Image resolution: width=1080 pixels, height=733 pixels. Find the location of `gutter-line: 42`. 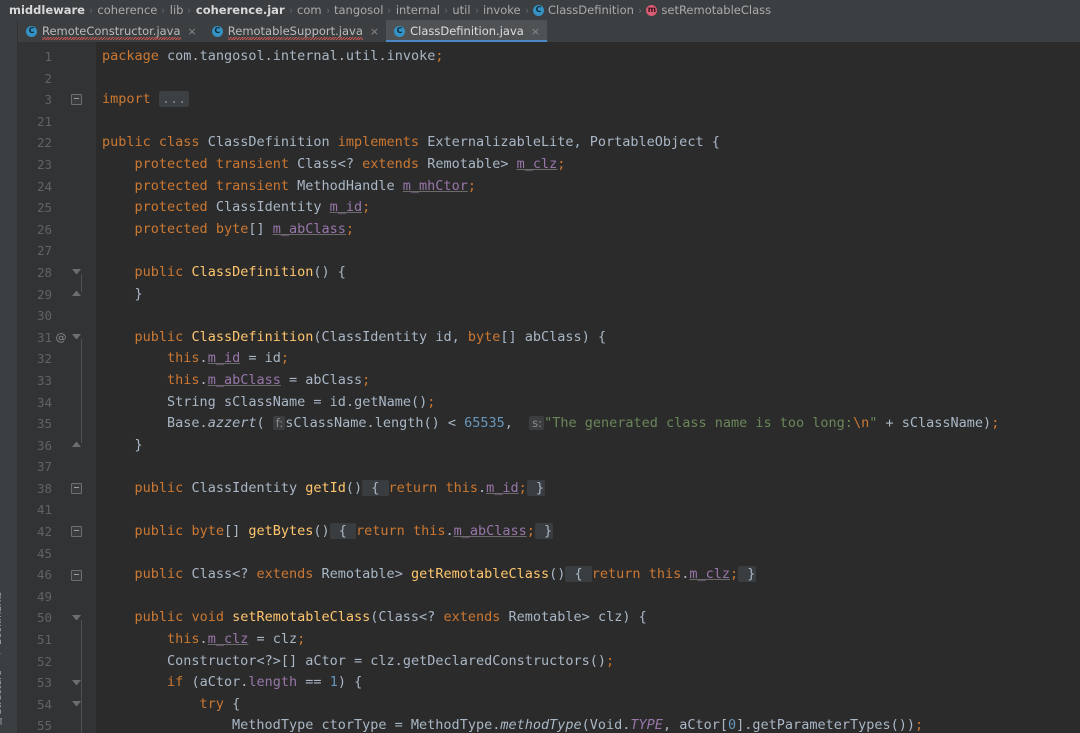

gutter-line: 42 is located at coordinates (57, 532).